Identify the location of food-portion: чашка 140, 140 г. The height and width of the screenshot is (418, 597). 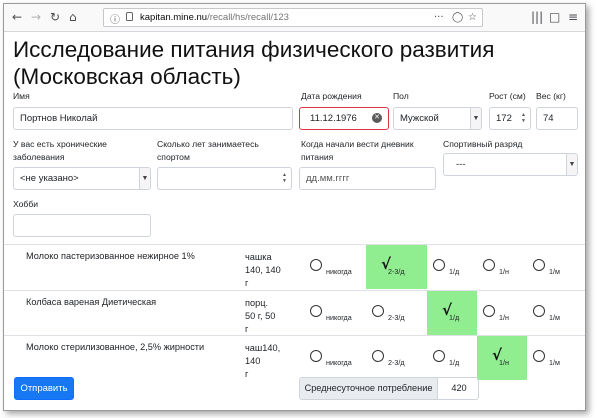
(272, 270).